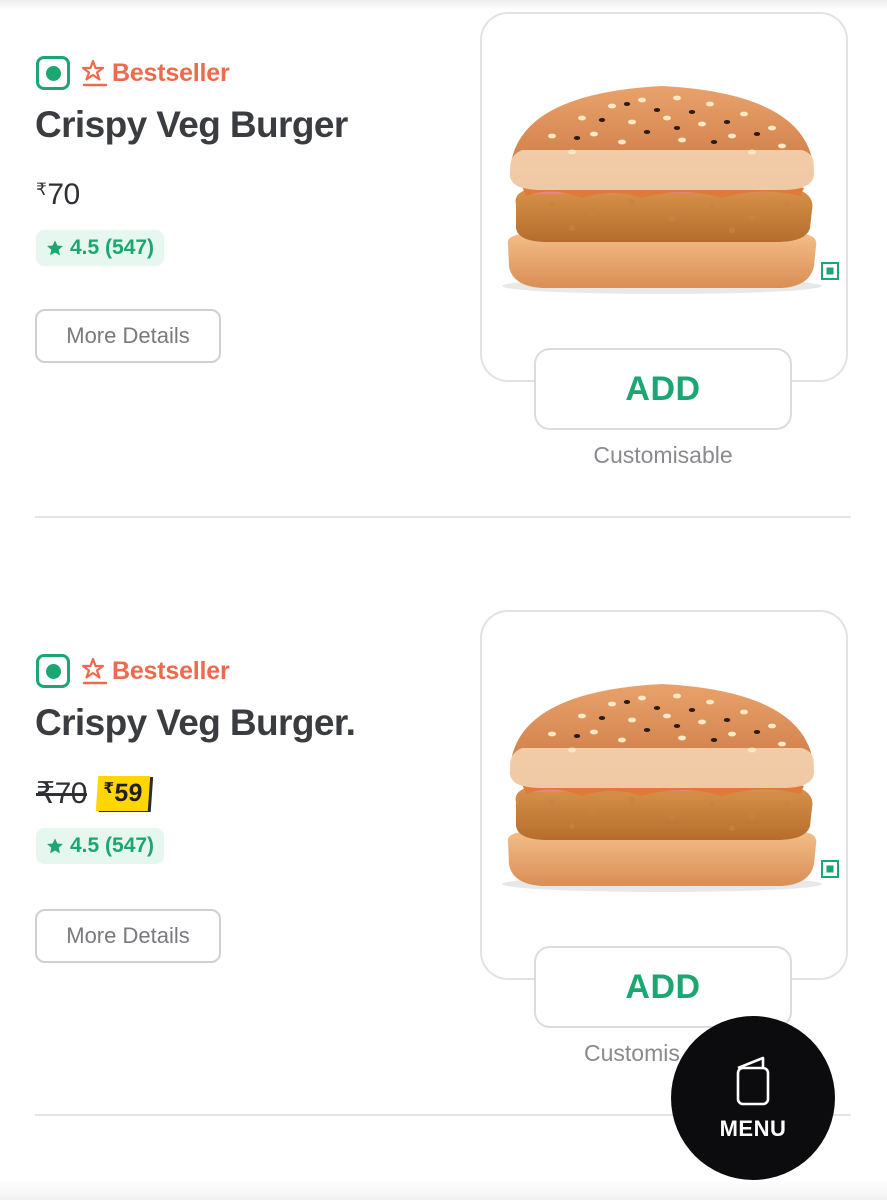 This screenshot has width=887, height=1200. What do you see at coordinates (443, 517) in the screenshot?
I see `divider` at bounding box center [443, 517].